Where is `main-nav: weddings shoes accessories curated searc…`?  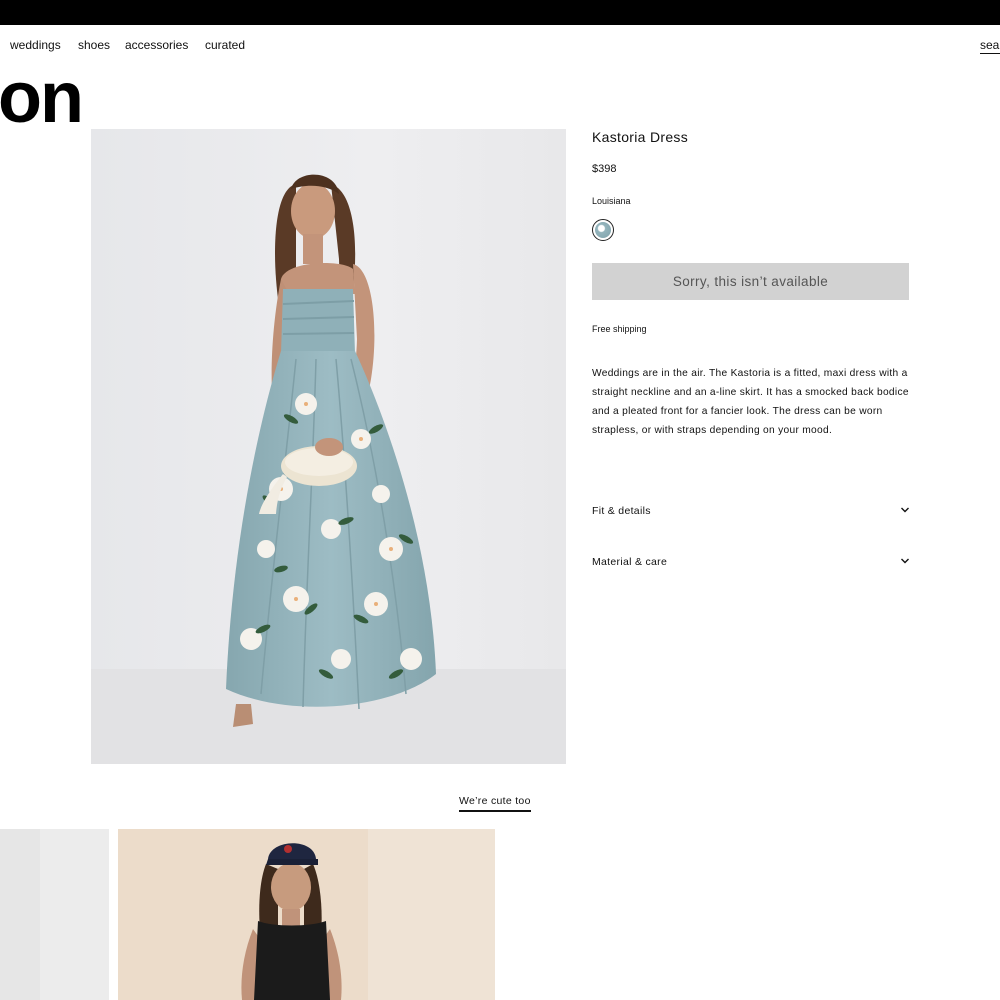
main-nav: weddings shoes accessories curated searc… is located at coordinates (500, 45).